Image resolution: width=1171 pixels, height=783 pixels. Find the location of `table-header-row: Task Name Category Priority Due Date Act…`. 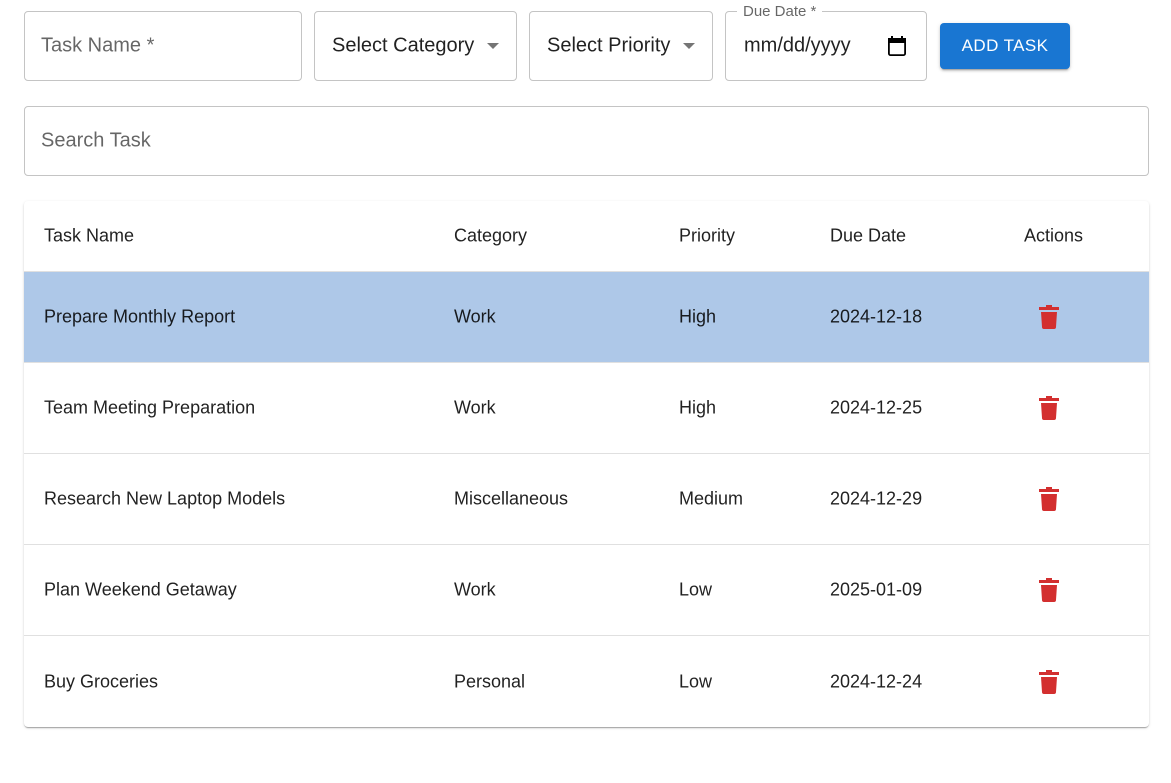

table-header-row: Task Name Category Priority Due Date Act… is located at coordinates (586, 236).